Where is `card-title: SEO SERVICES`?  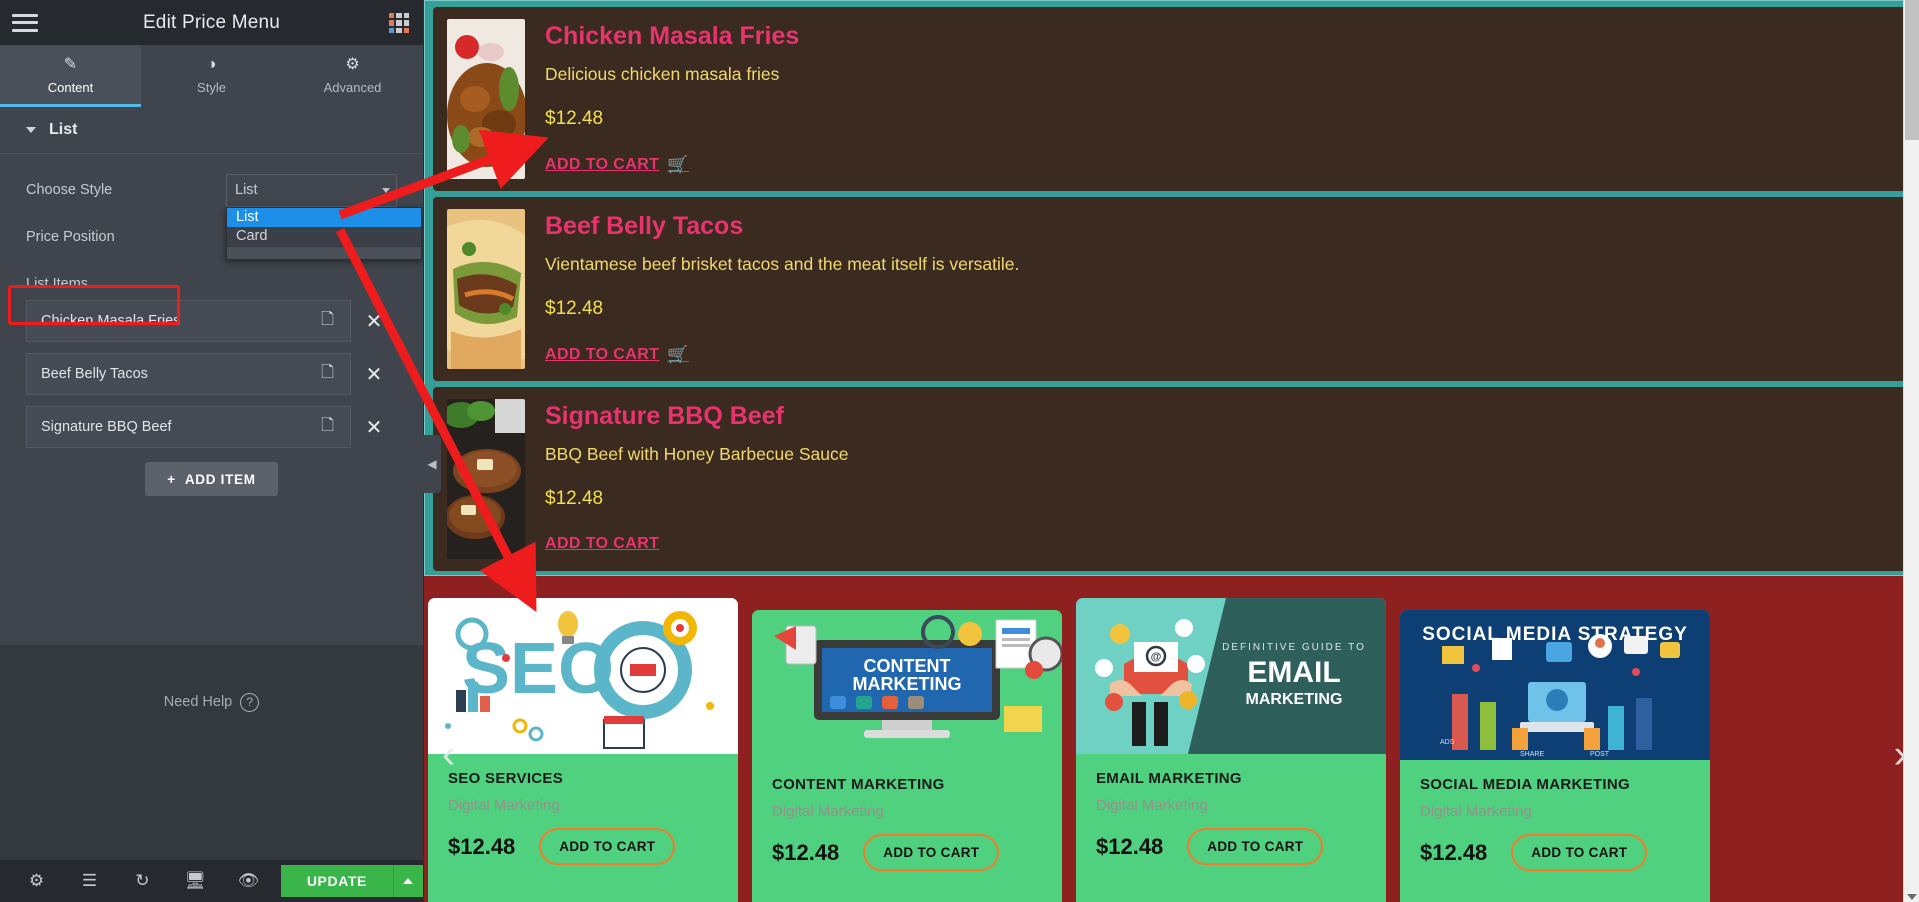 card-title: SEO SERVICES is located at coordinates (506, 778).